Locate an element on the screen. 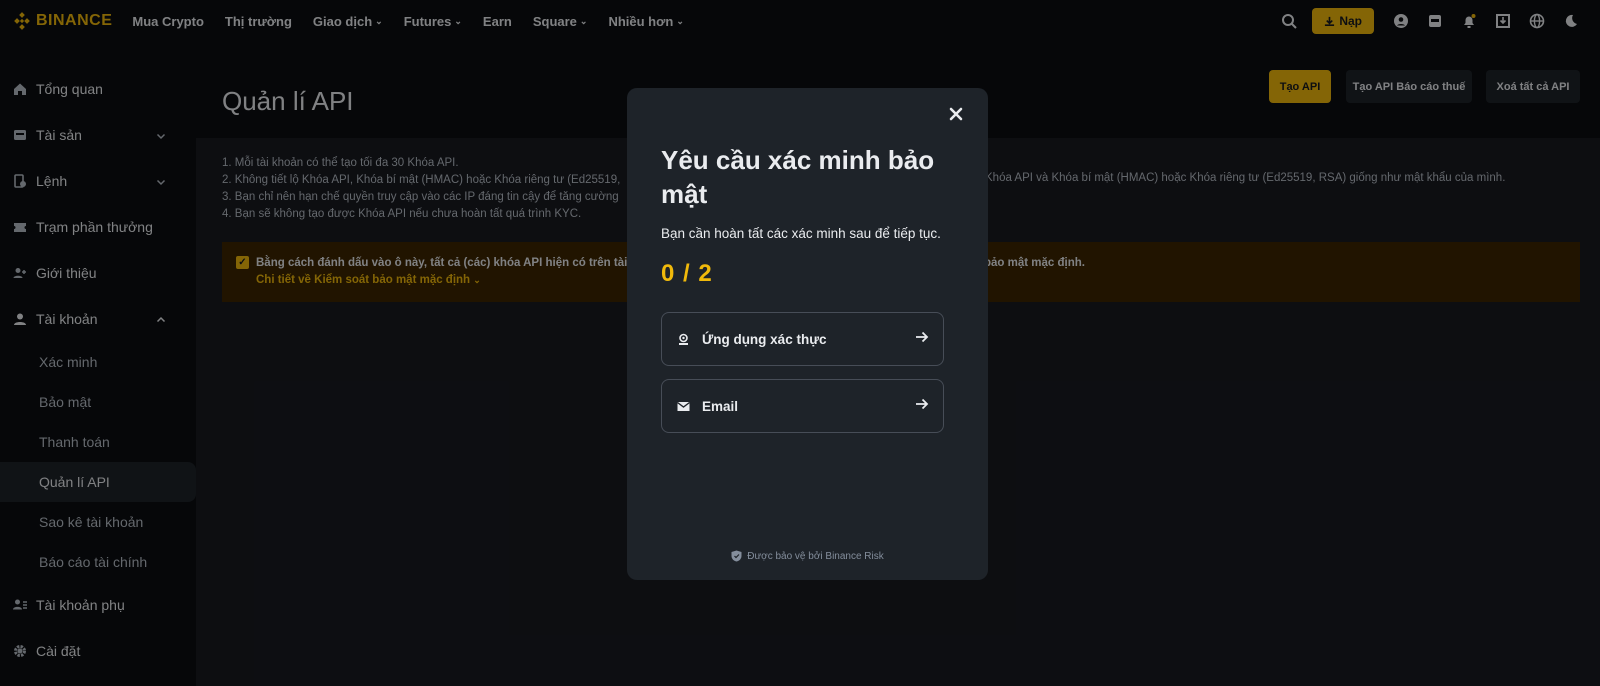 Image resolution: width=1600 pixels, height=686 pixels. option-label: Email is located at coordinates (720, 406).